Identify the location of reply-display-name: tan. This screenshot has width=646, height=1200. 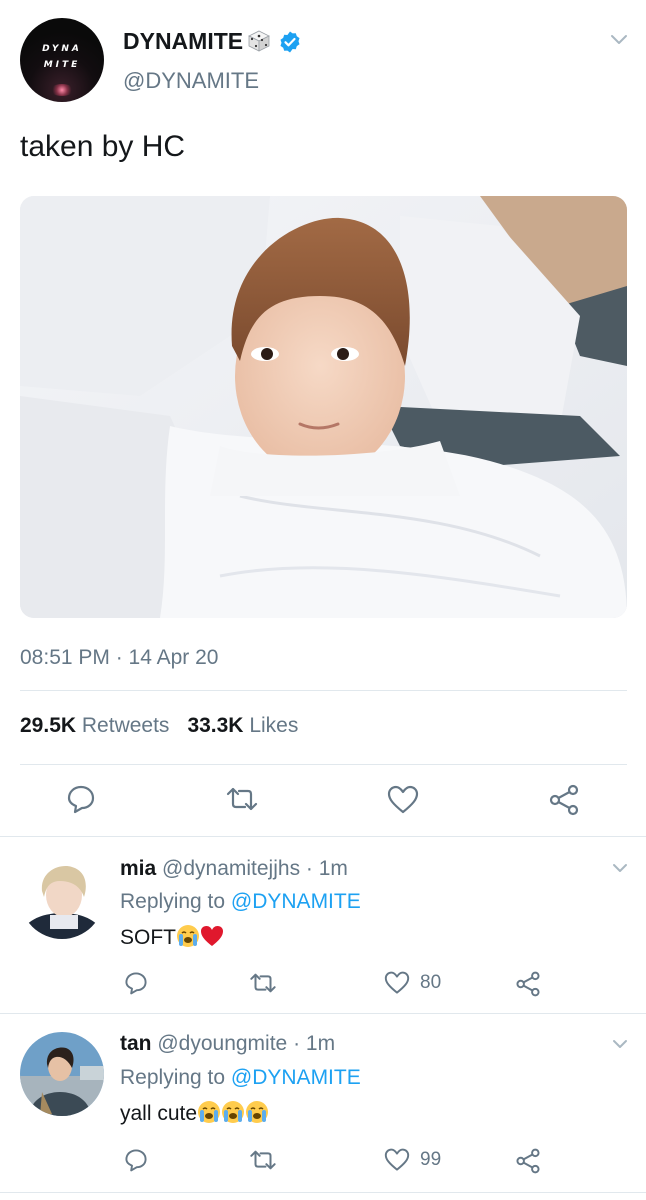
(136, 1043).